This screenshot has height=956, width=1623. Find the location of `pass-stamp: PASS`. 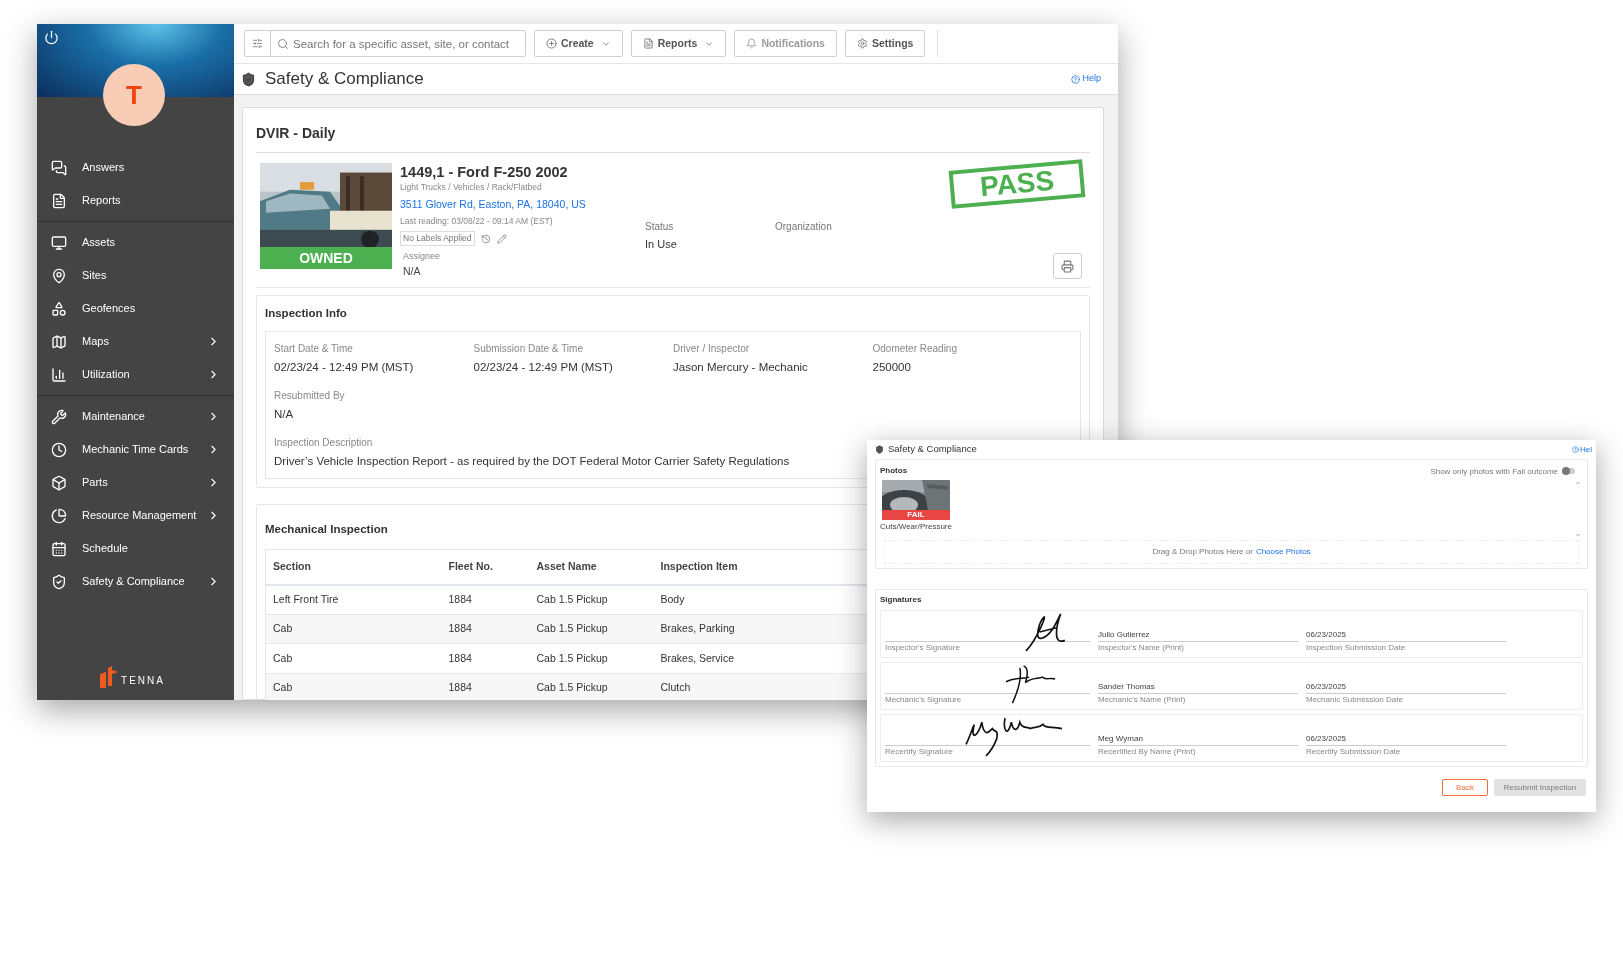

pass-stamp: PASS is located at coordinates (1017, 184).